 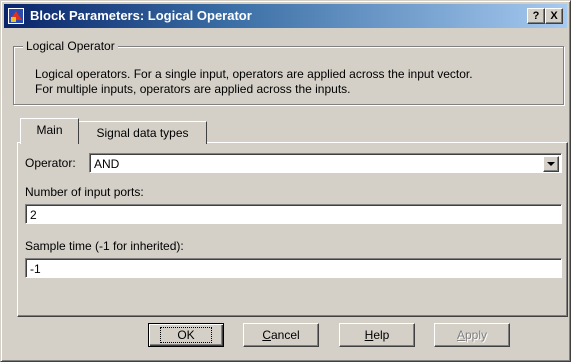 I want to click on help-button: Help, so click(x=377, y=335).